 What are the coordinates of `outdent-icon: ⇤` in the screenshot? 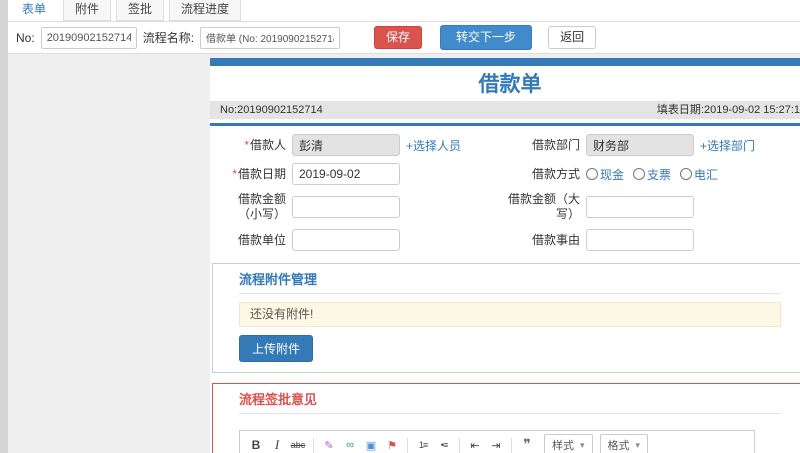 It's located at (475, 444).